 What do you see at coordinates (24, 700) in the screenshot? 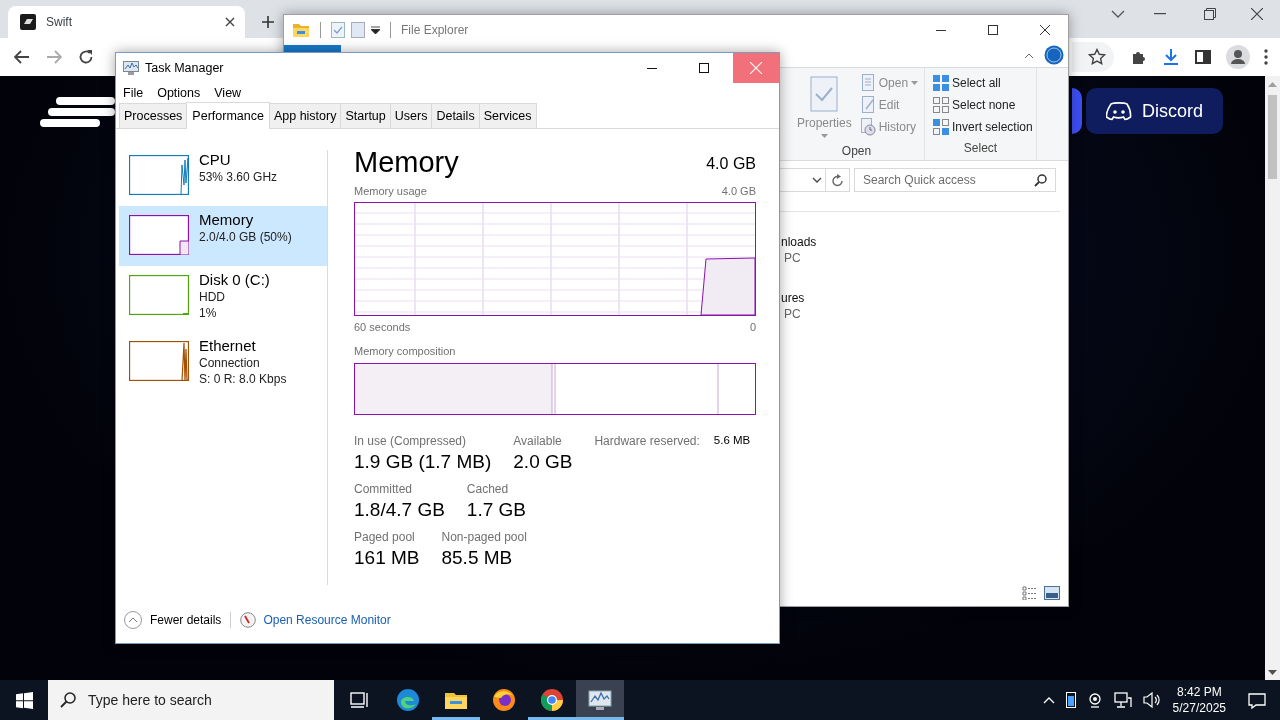
I see `windows-start-icon` at bounding box center [24, 700].